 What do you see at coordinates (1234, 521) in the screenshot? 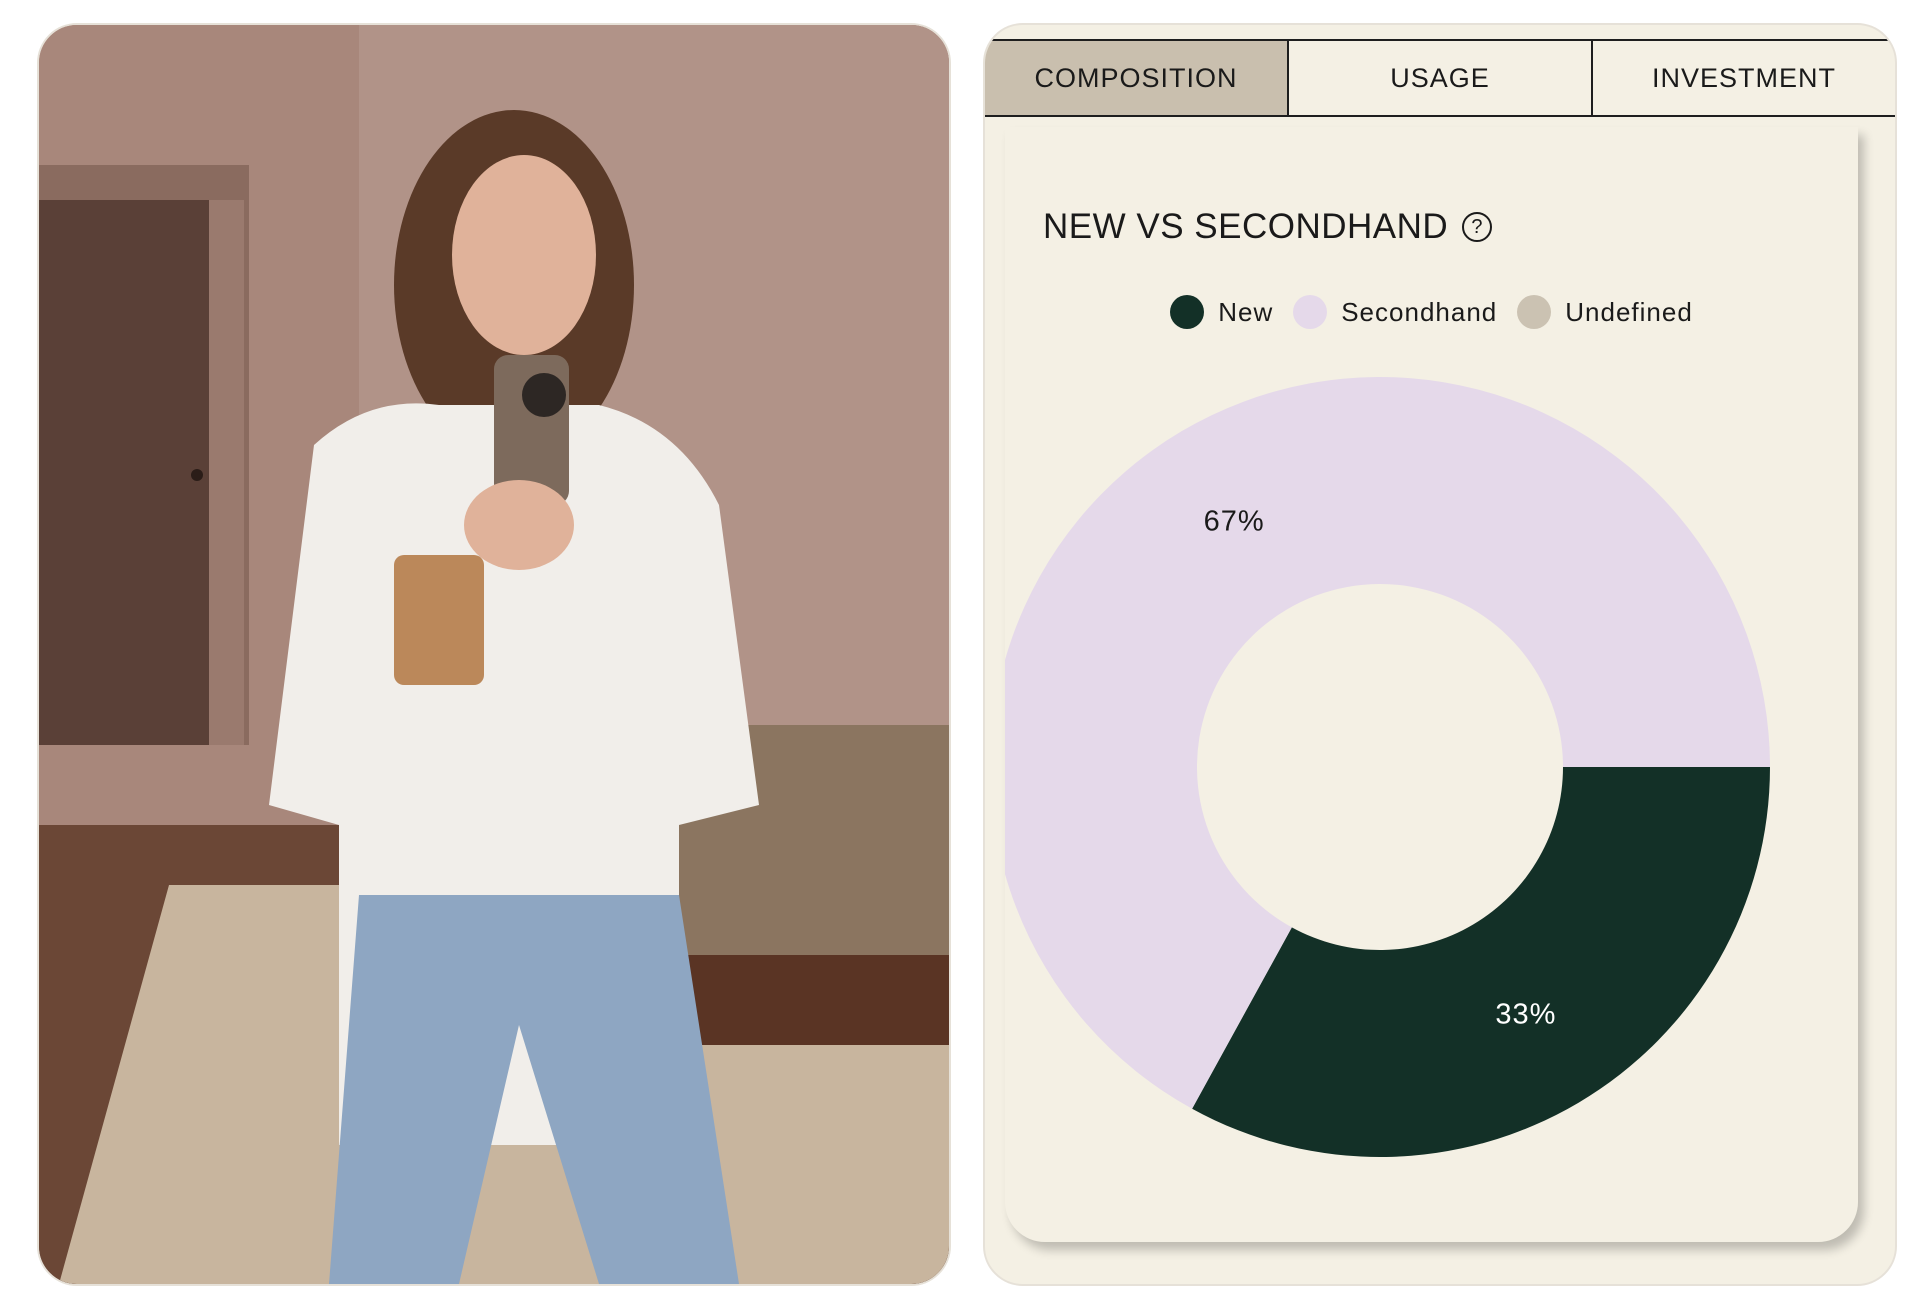
I see `slice-label-secondhand: 67%` at bounding box center [1234, 521].